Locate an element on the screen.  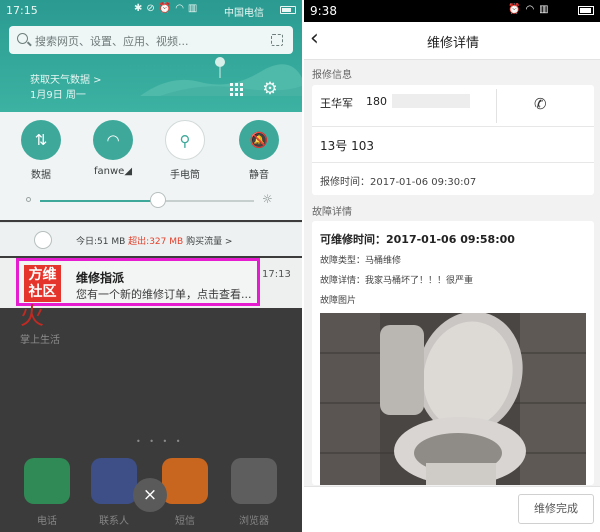
qs-tile-wifi: ◠ fanwe◢ is located at coordinates (113, 148).